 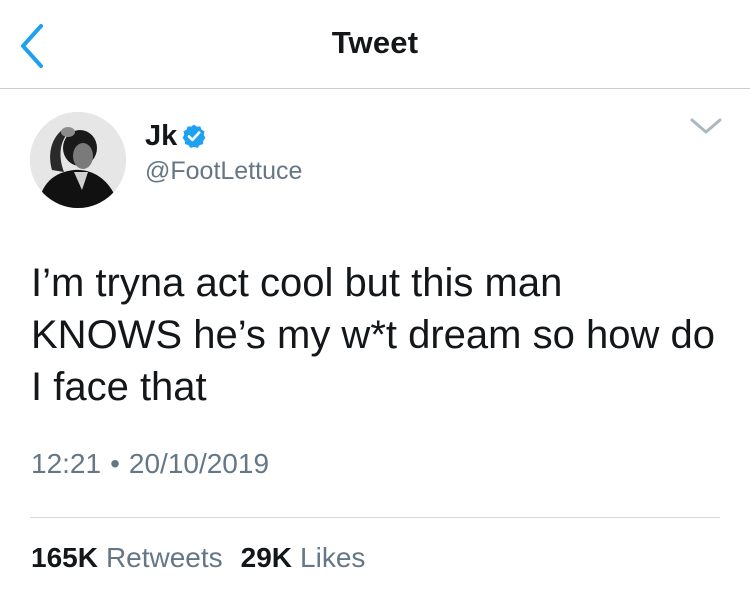 I want to click on tweet-timestamp: 12:21 • 20/10/2019, so click(x=150, y=464).